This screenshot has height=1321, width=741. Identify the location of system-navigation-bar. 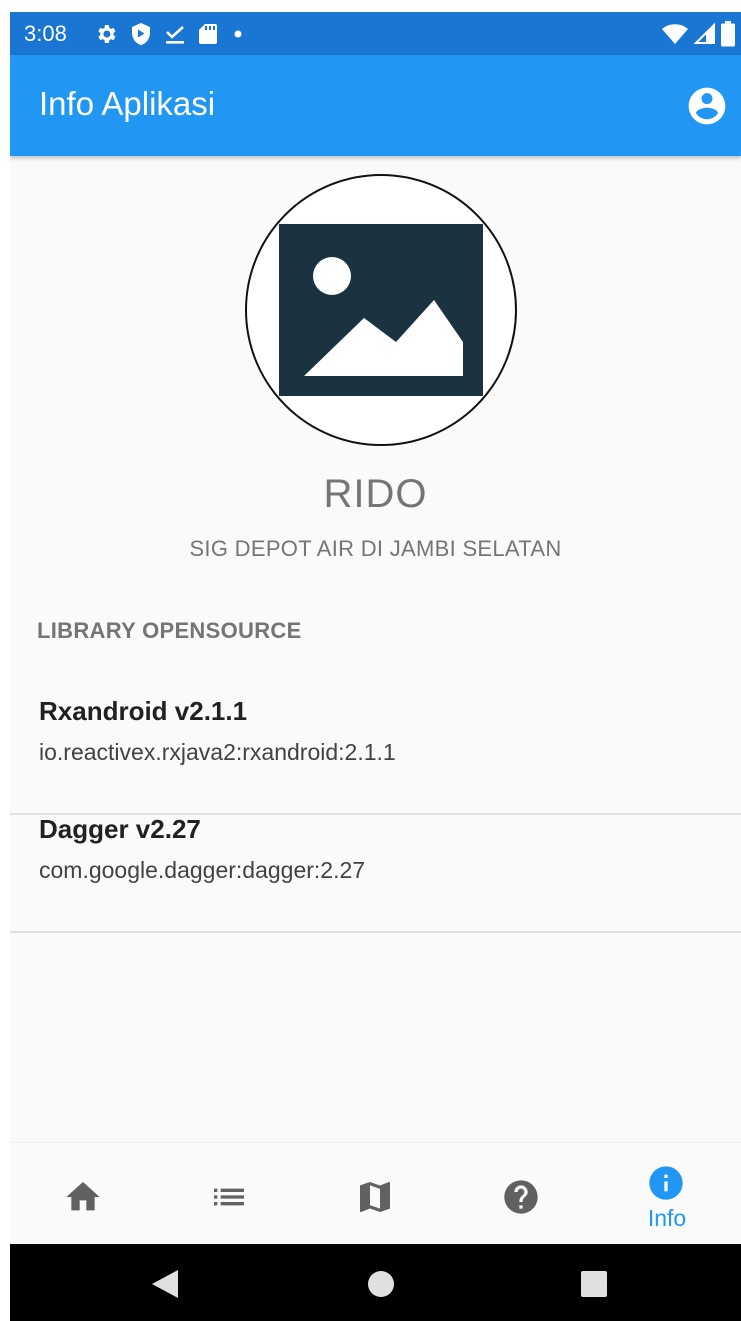
(375, 1282).